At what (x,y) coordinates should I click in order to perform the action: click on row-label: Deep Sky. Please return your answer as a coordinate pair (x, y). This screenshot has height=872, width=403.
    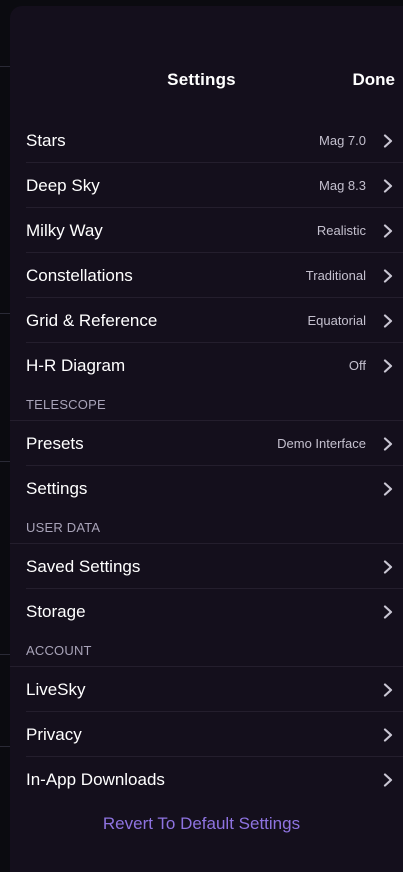
    Looking at the image, I should click on (63, 185).